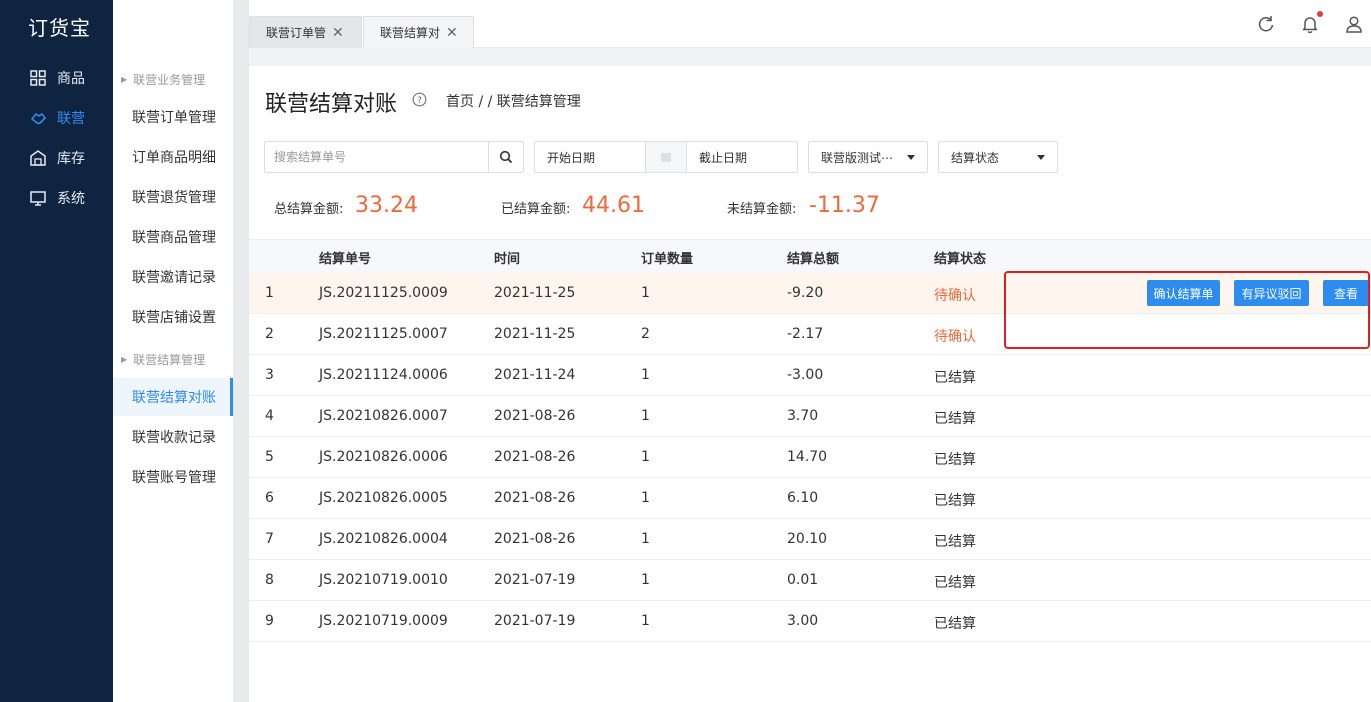 The image size is (1371, 702). I want to click on row-index: 7, so click(269, 539).